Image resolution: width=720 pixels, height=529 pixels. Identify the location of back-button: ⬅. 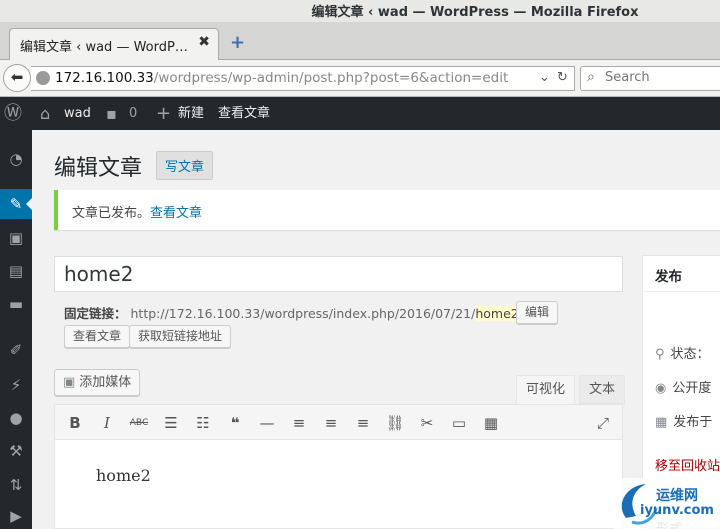
(17, 78).